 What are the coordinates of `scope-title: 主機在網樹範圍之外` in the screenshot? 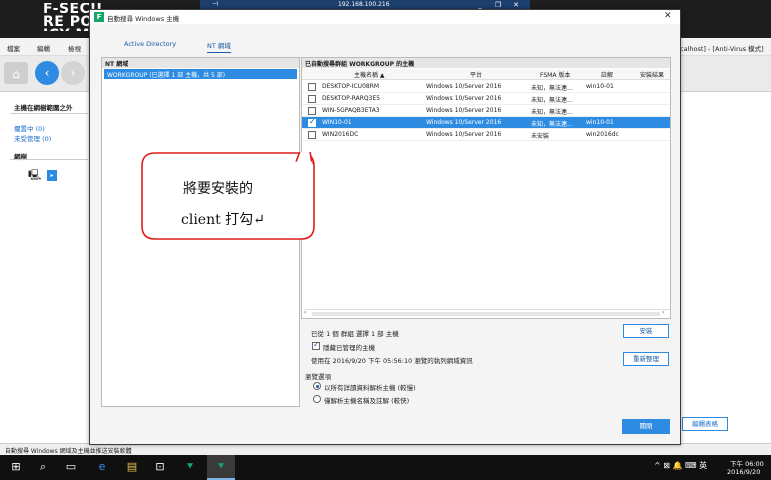 It's located at (43, 108).